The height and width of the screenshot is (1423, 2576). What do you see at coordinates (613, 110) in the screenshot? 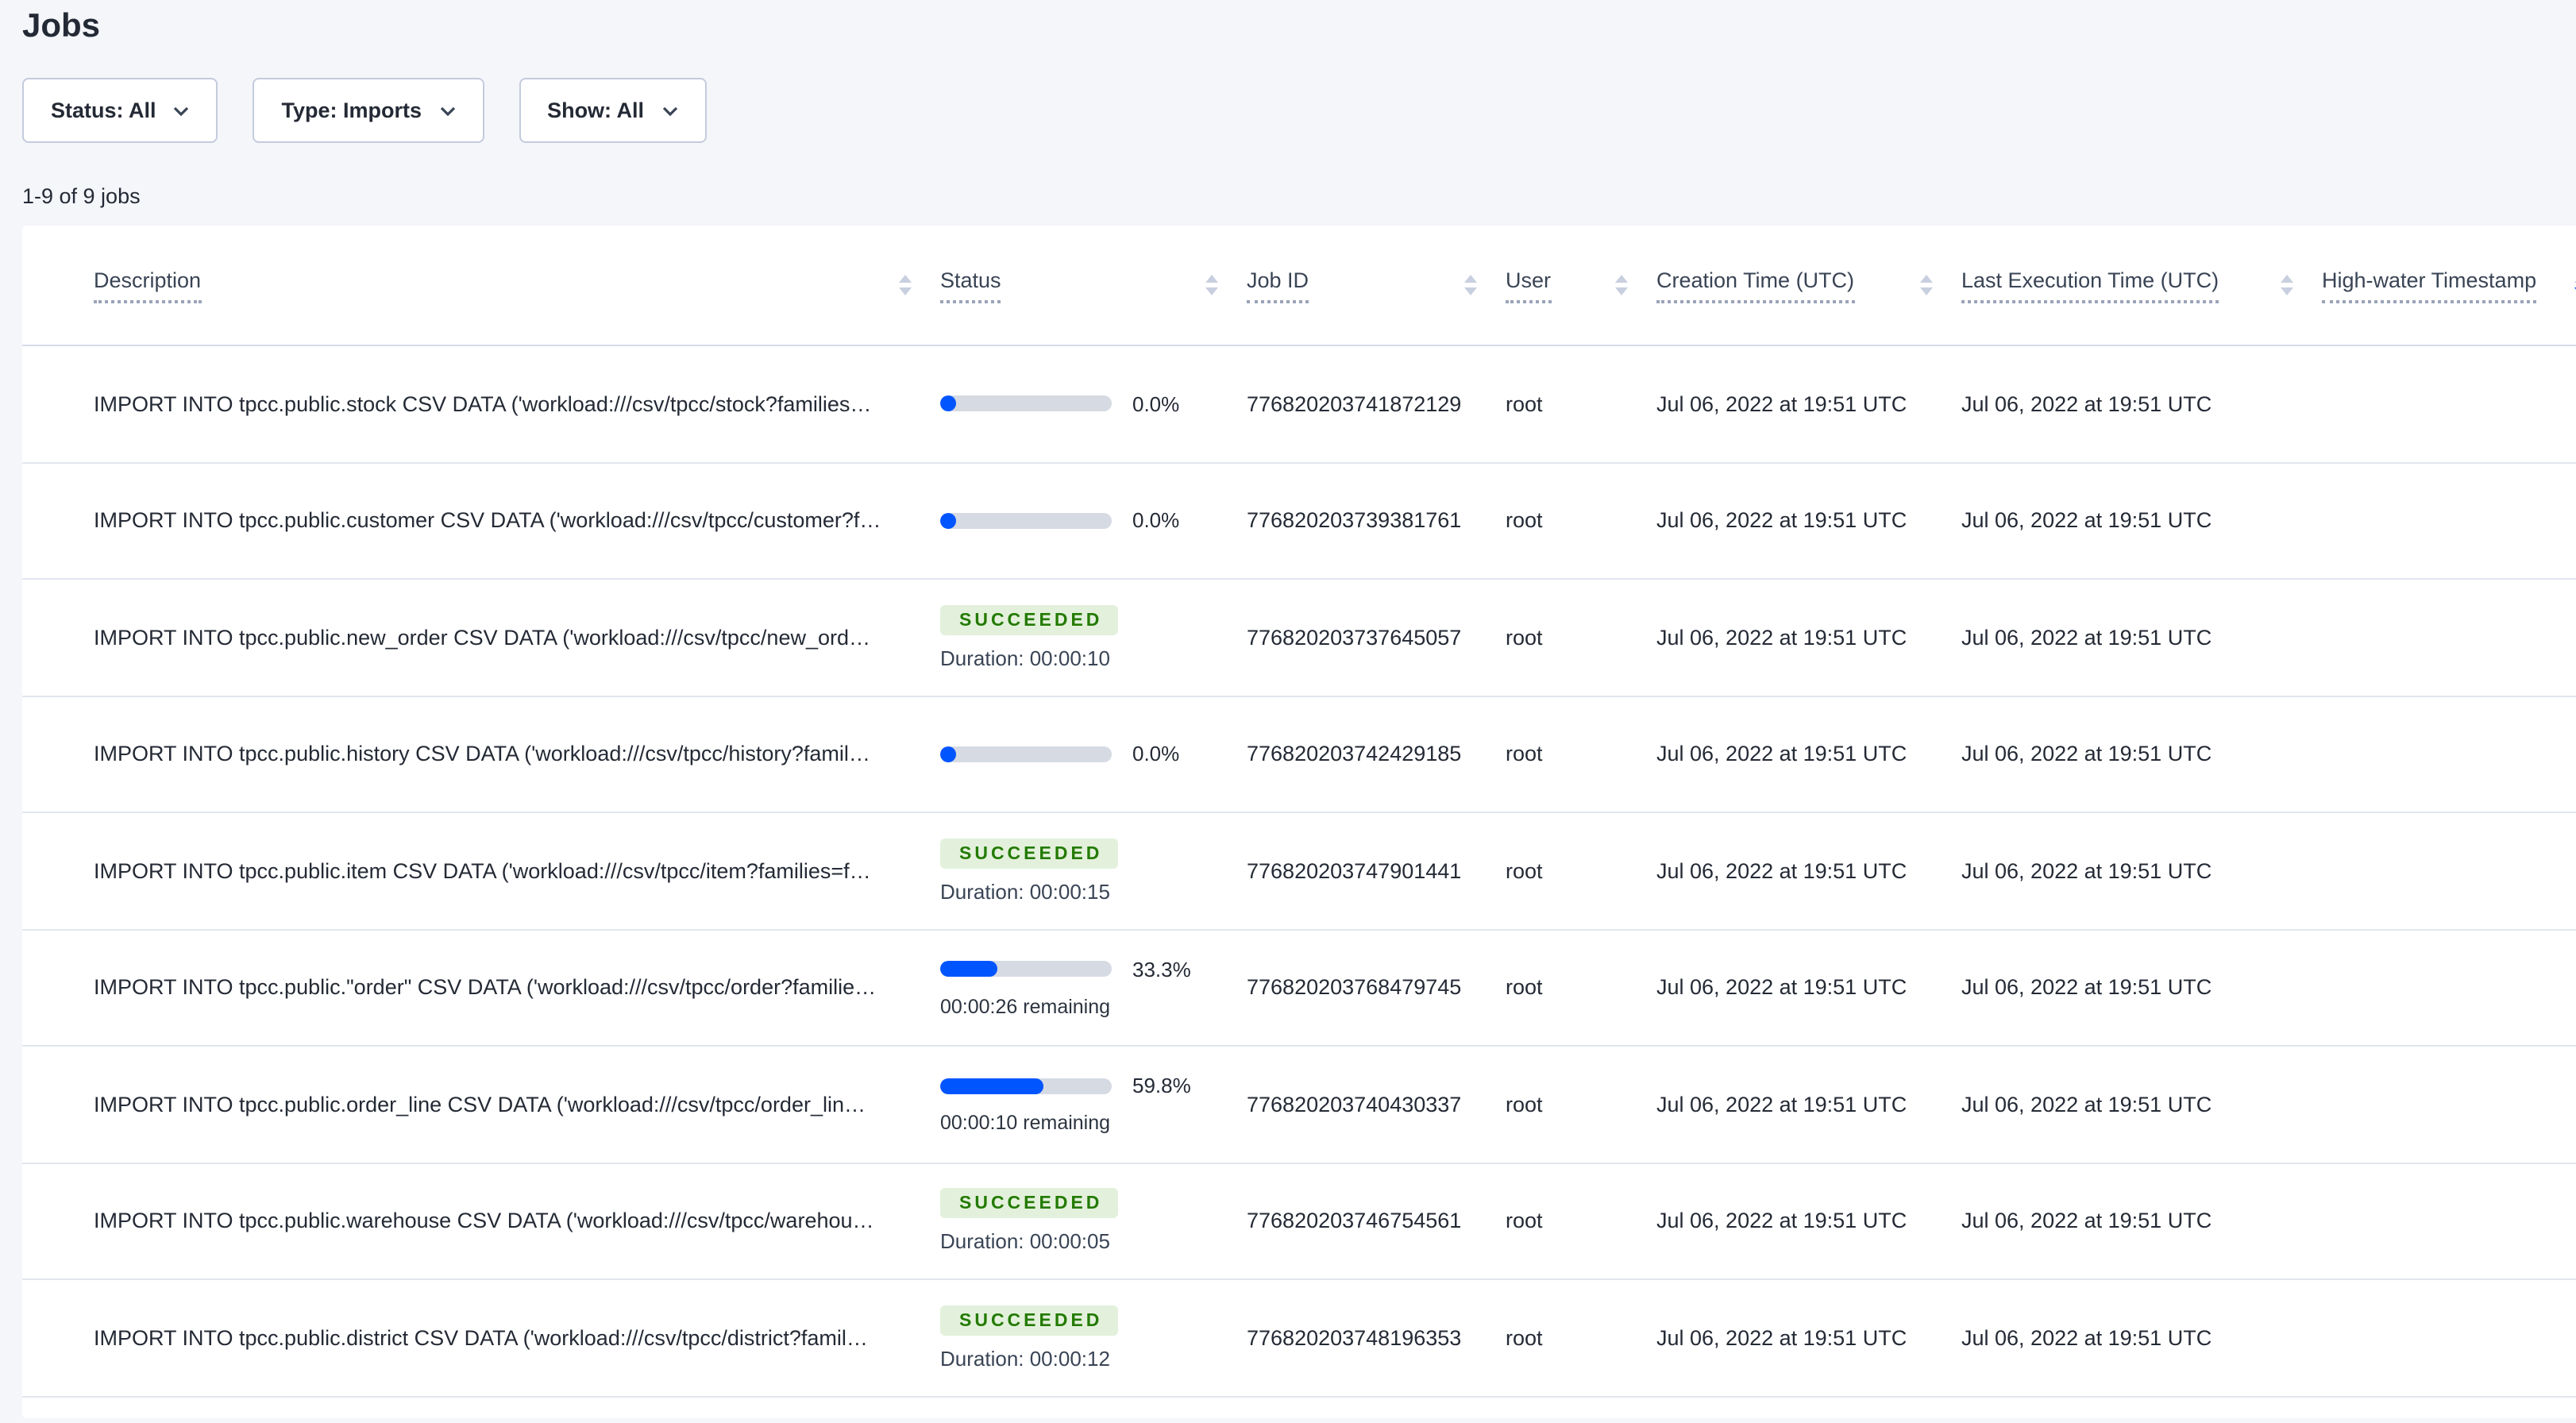
I see `show-filter-dropdown: Show: All` at bounding box center [613, 110].